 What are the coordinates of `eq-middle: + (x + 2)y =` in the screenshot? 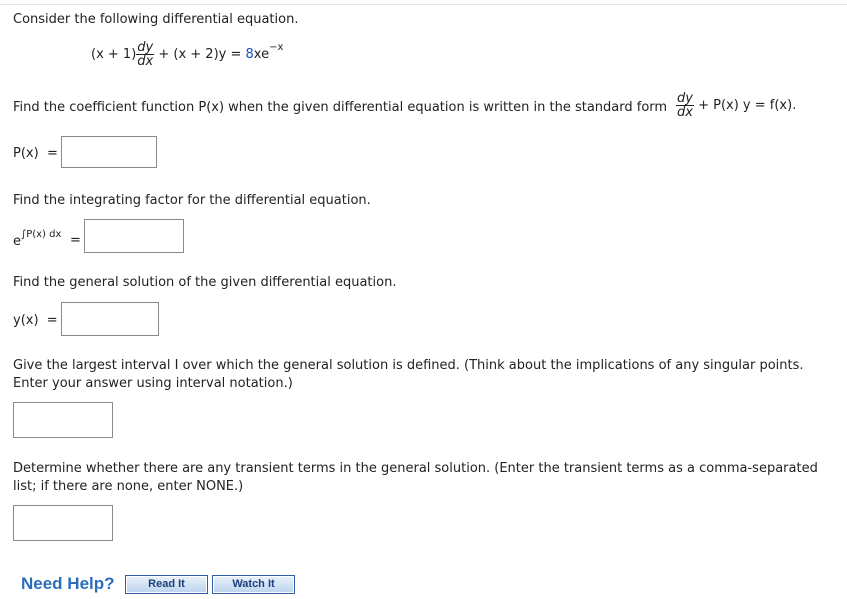 It's located at (200, 54).